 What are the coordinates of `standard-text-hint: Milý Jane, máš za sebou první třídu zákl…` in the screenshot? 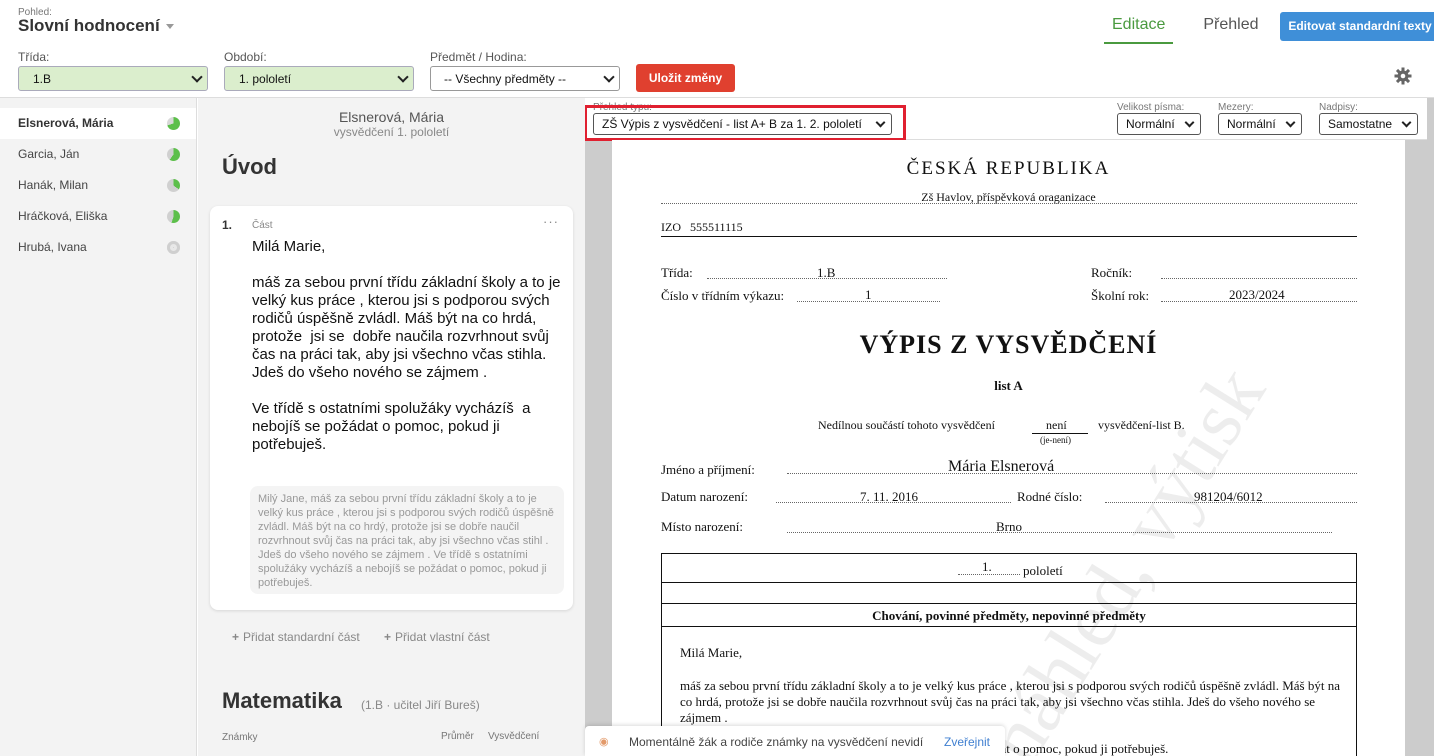 It's located at (407, 540).